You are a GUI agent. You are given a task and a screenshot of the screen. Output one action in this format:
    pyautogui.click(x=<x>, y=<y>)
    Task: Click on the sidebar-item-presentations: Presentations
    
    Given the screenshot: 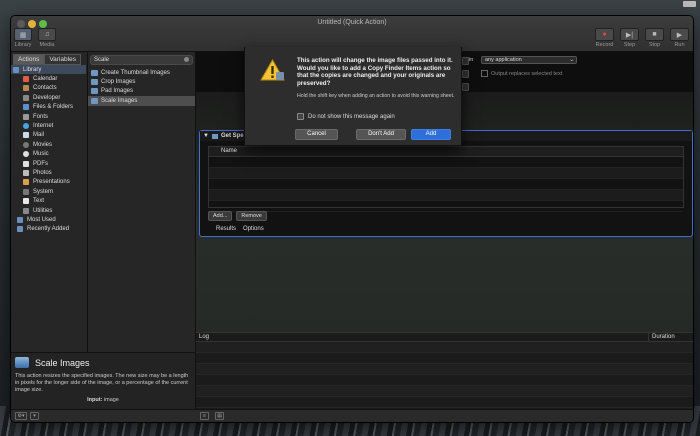 What is the action you would take?
    pyautogui.click(x=48, y=182)
    